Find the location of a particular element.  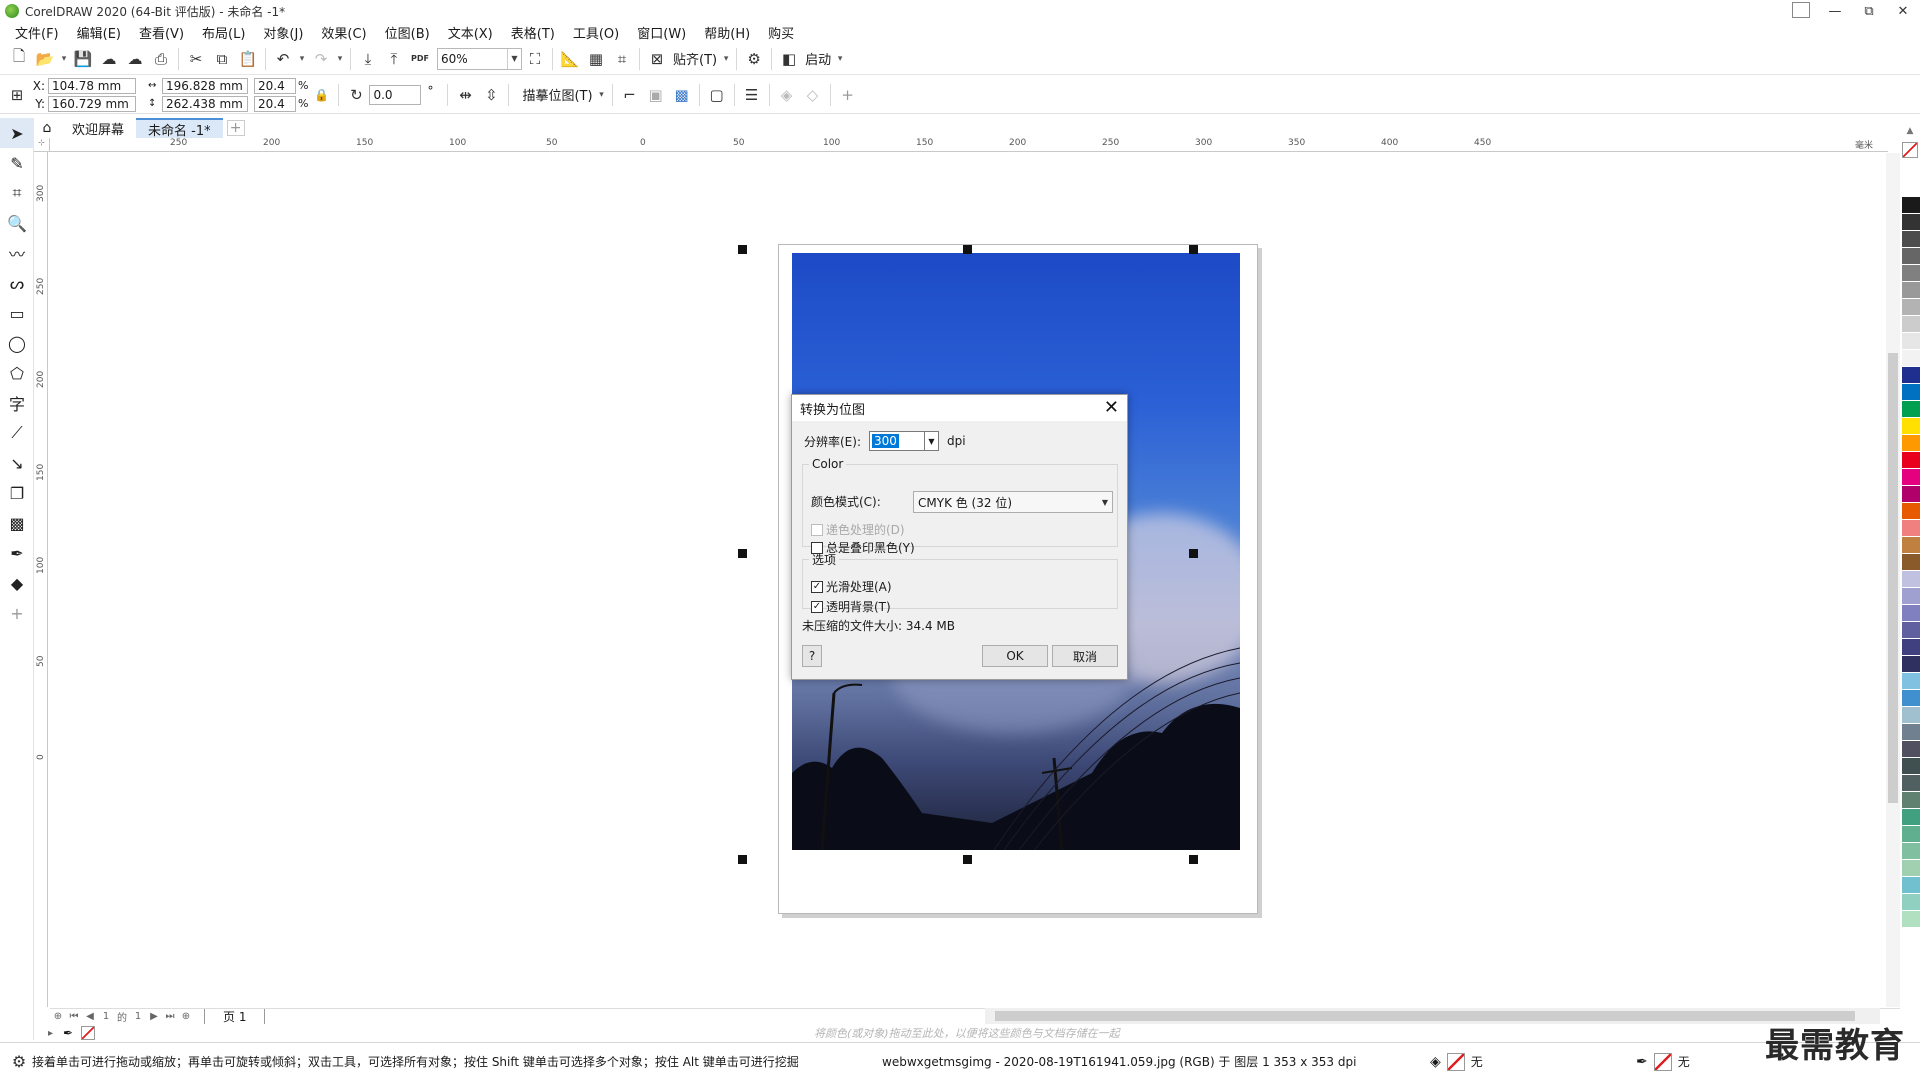

parallel-dimension-tool-icon: ⟋ is located at coordinates (17, 433).